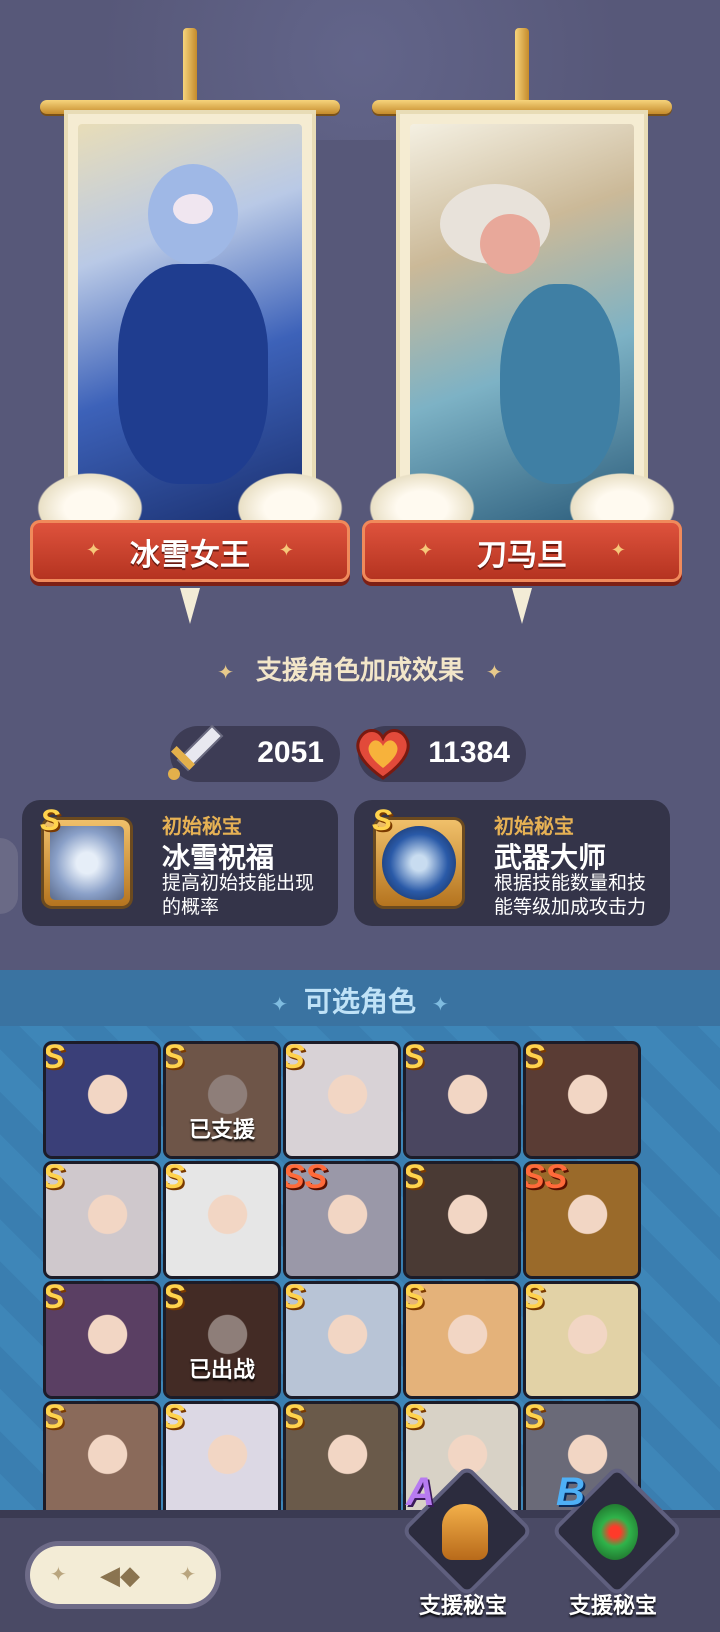  What do you see at coordinates (420, 1492) in the screenshot?
I see `slot-letter: A` at bounding box center [420, 1492].